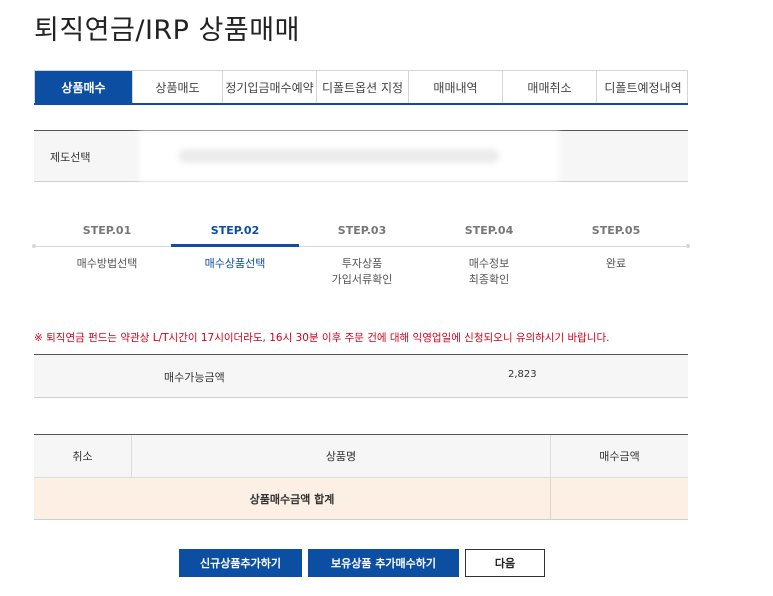 This screenshot has width=773, height=596. What do you see at coordinates (194, 377) in the screenshot?
I see `available-amount-label: 매수가능금액` at bounding box center [194, 377].